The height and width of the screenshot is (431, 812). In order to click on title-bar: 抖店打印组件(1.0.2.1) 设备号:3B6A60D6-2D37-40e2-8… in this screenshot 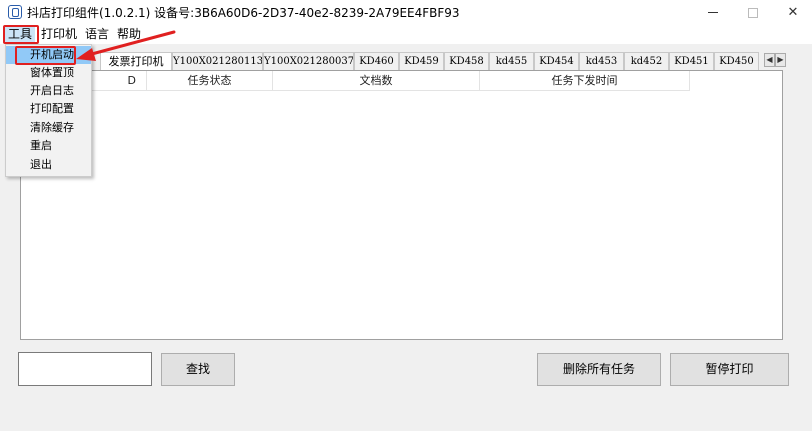, I will do `click(406, 12)`.